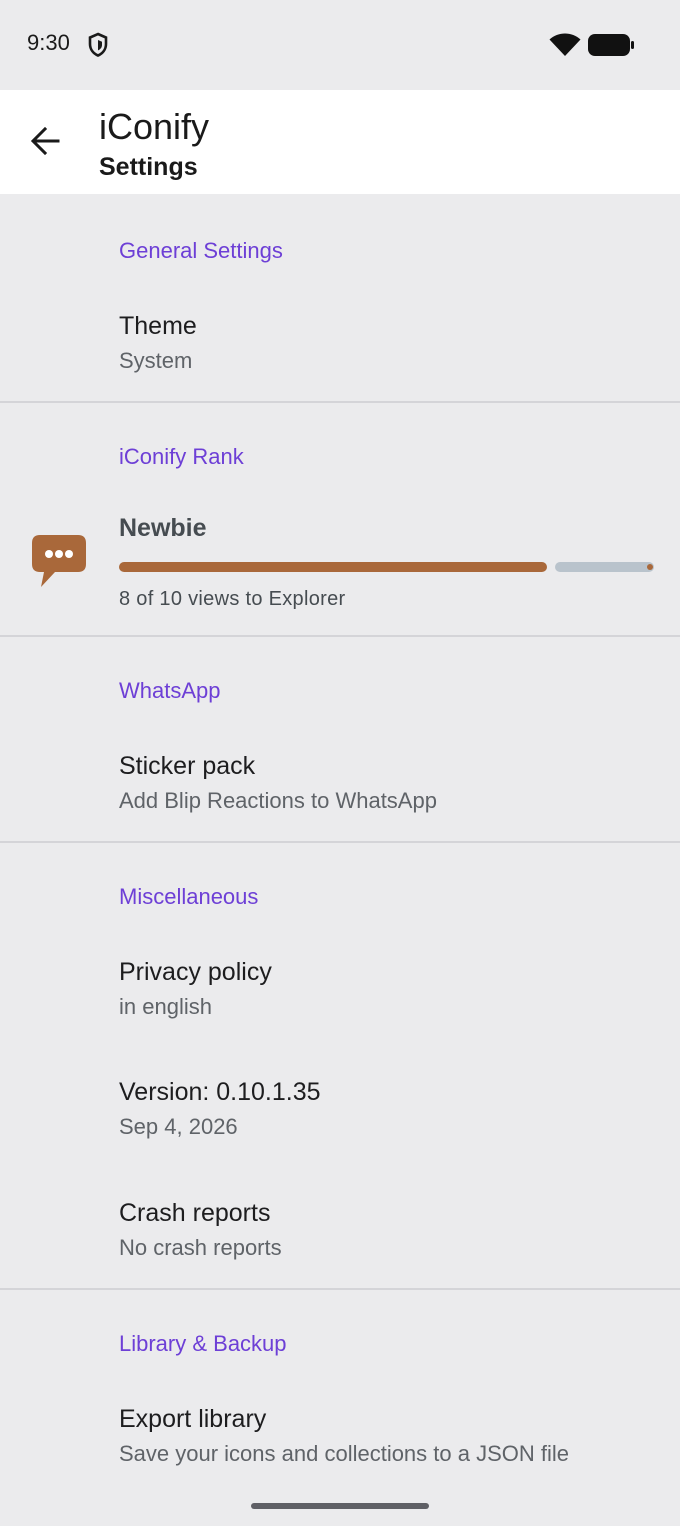 Image resolution: width=680 pixels, height=1526 pixels. I want to click on pref-privacy-title: Privacy policy, so click(195, 972).